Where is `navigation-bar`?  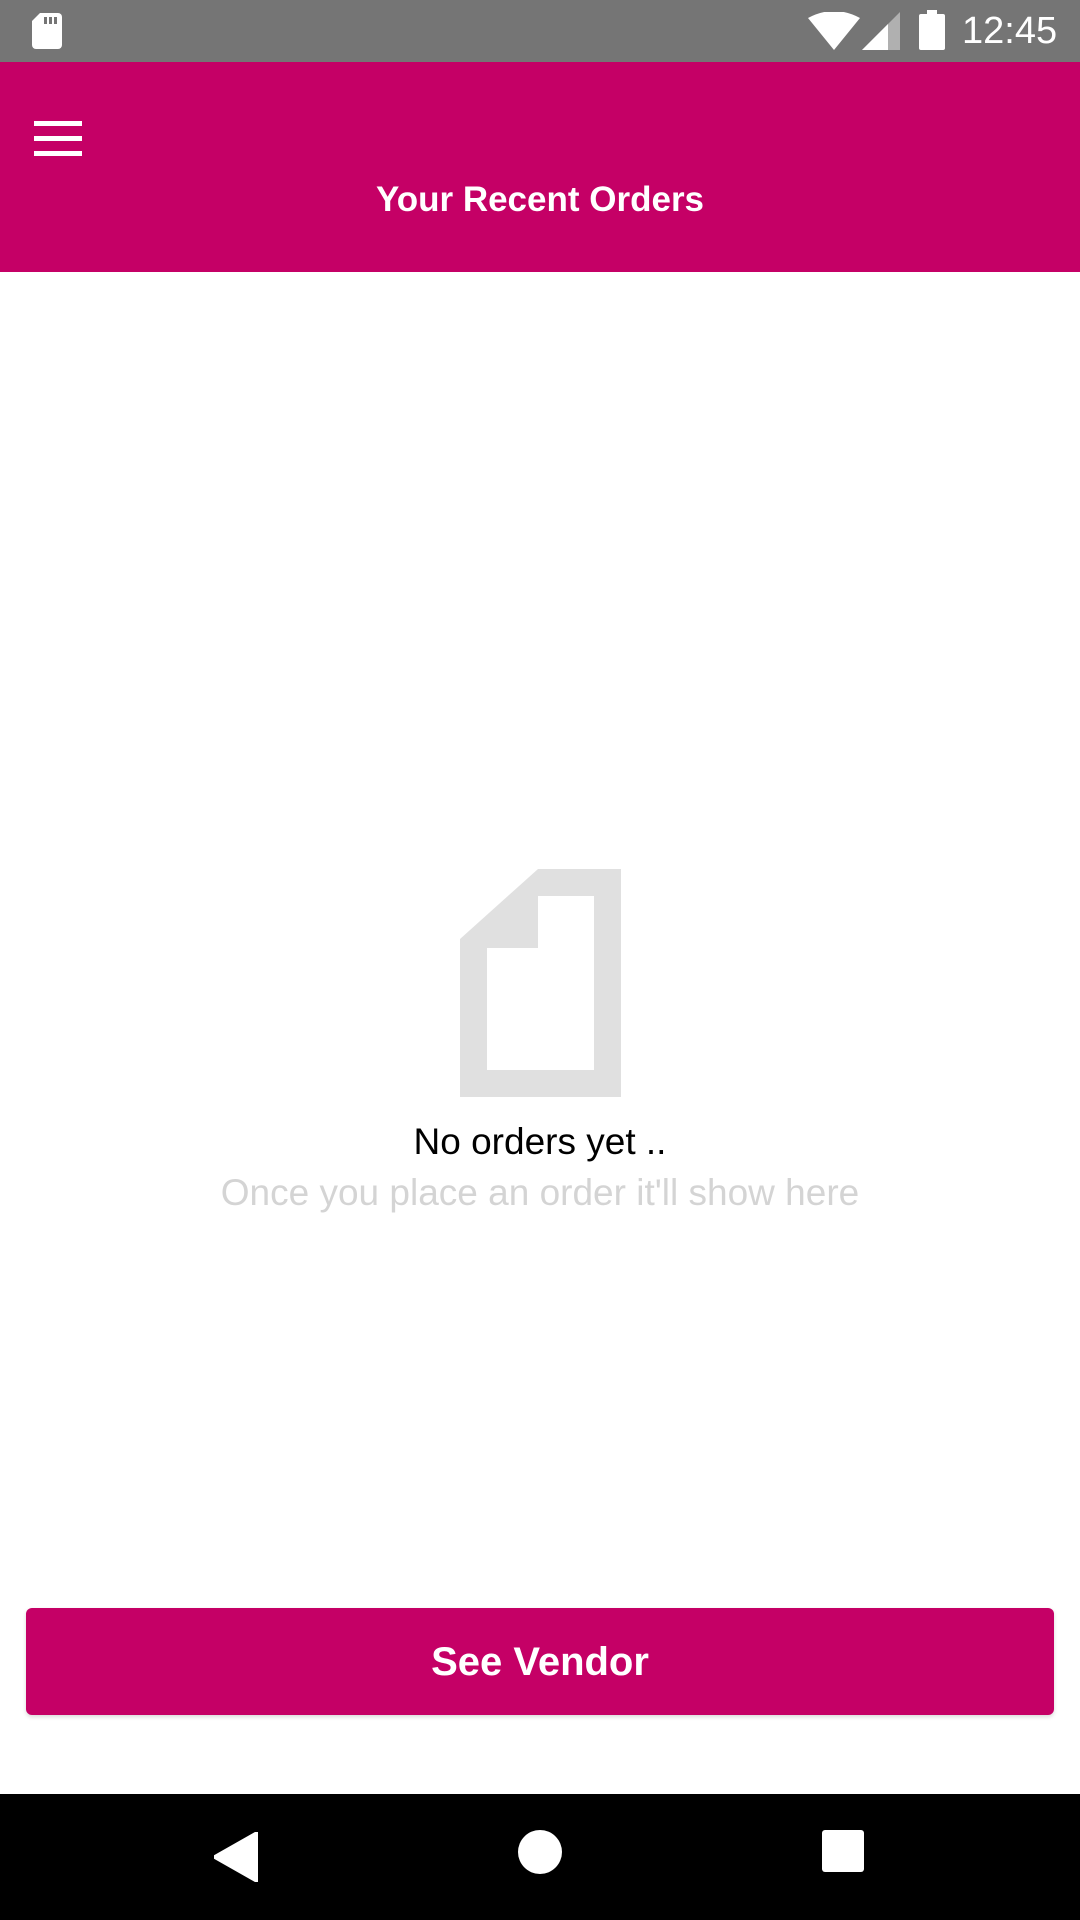
navigation-bar is located at coordinates (540, 1857).